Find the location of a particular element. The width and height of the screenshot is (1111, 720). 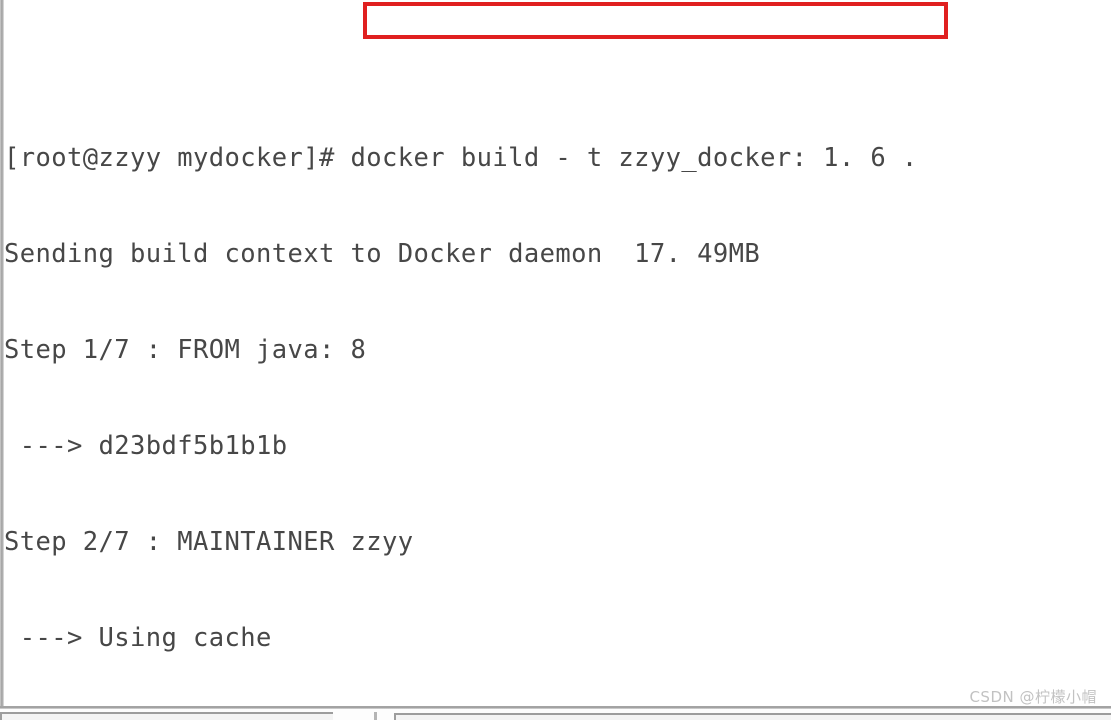

terminal-line-step-2: Step 2/7 : MAINTAINER zzyy is located at coordinates (209, 542).